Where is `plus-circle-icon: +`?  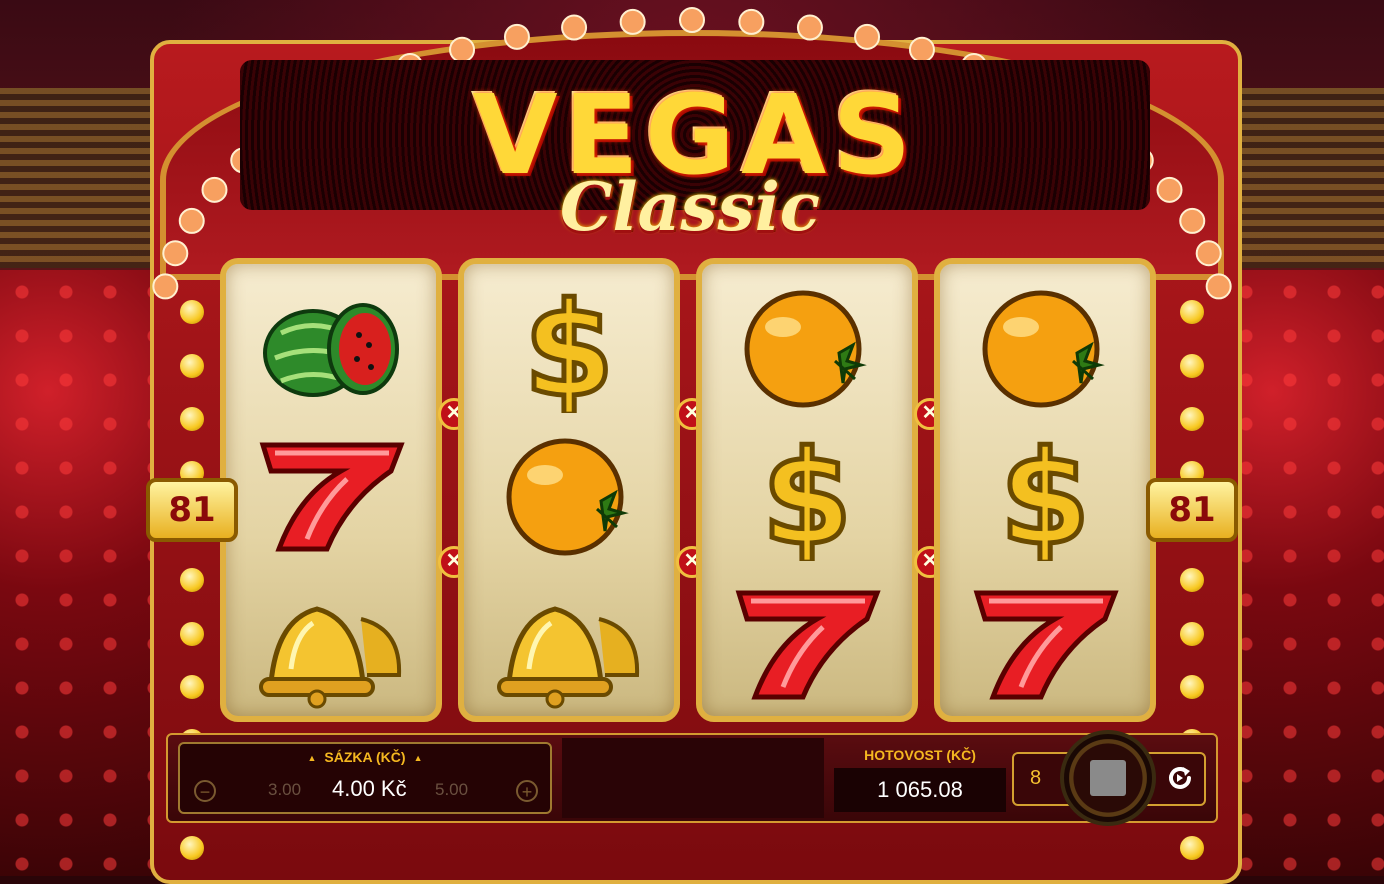
plus-circle-icon: + is located at coordinates (527, 791).